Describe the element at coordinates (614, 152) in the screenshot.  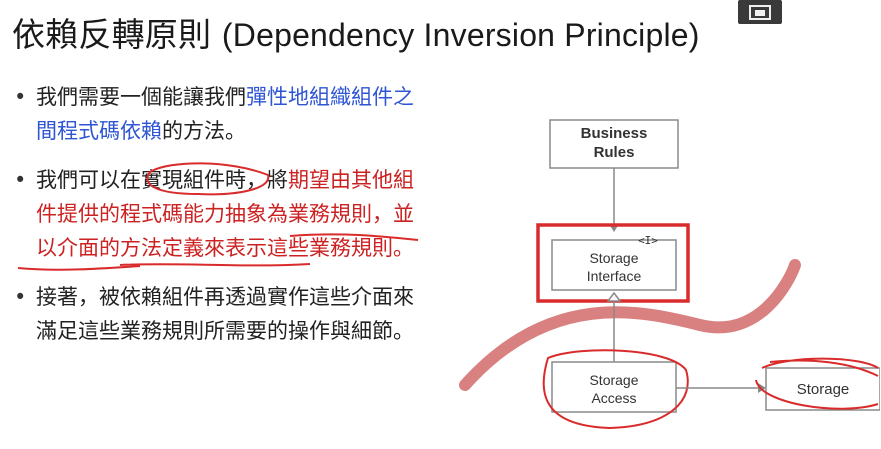
I see `svg-text: Rules` at that location.